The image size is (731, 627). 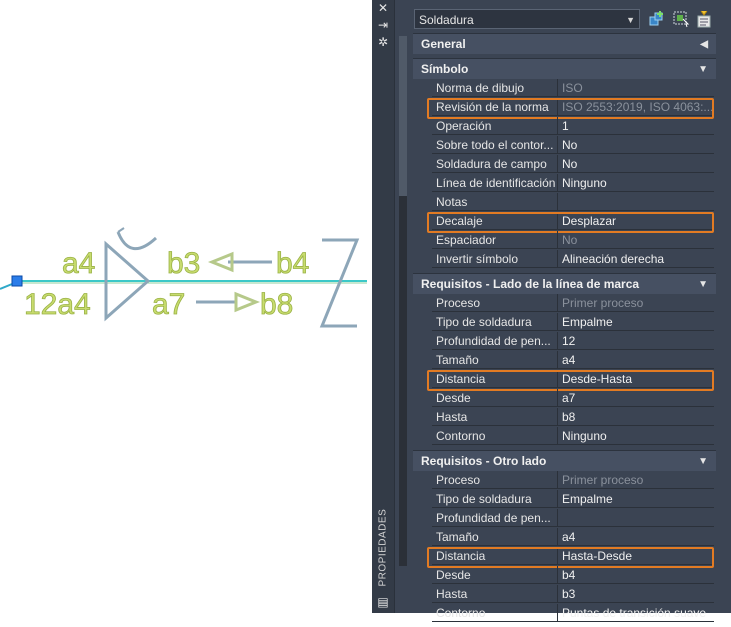 What do you see at coordinates (403, 301) in the screenshot?
I see `scrollbar` at bounding box center [403, 301].